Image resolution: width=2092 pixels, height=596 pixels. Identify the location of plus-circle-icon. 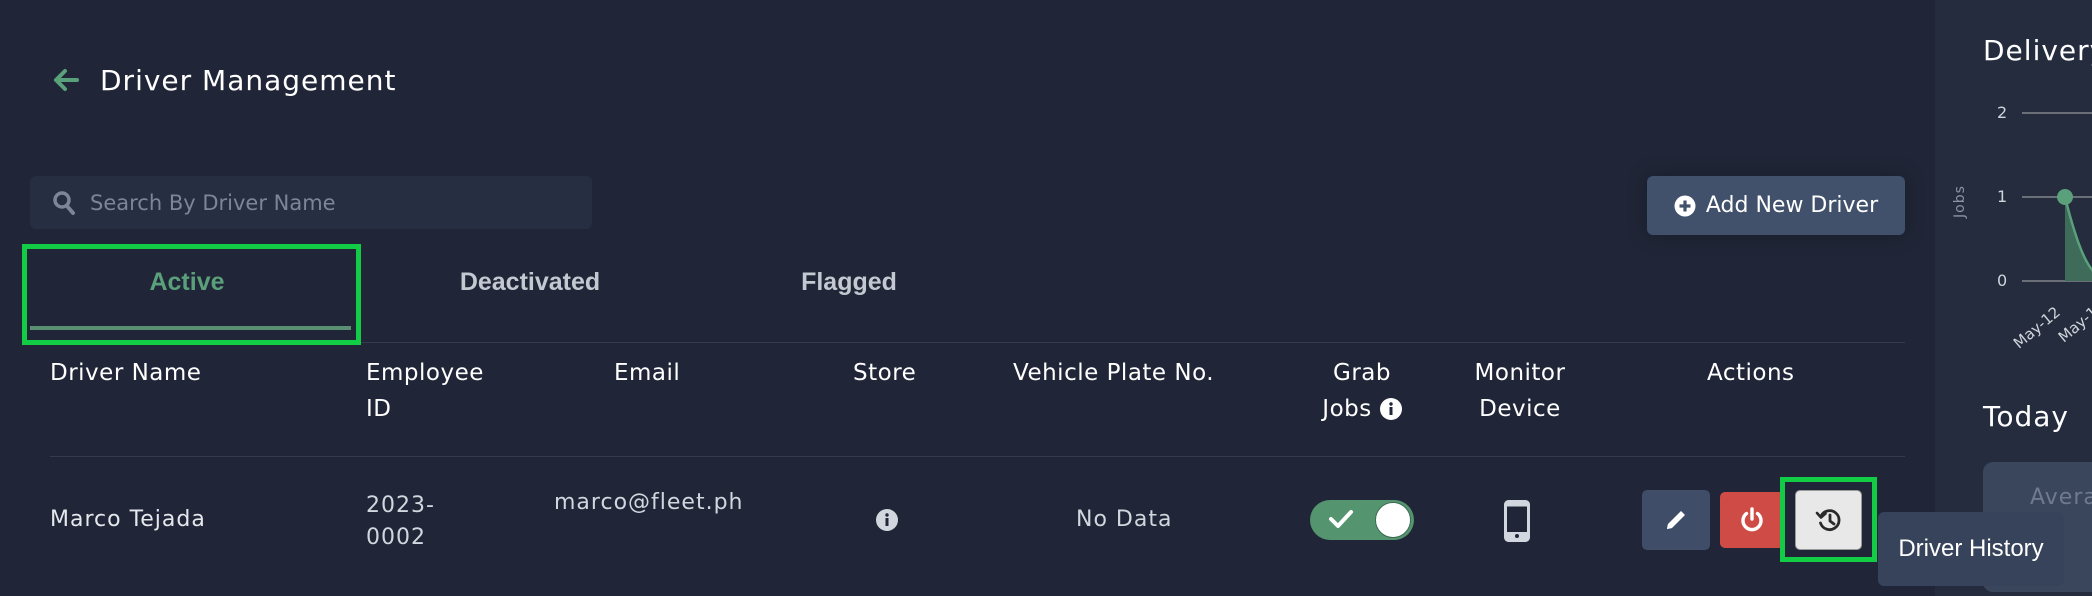
(1685, 205).